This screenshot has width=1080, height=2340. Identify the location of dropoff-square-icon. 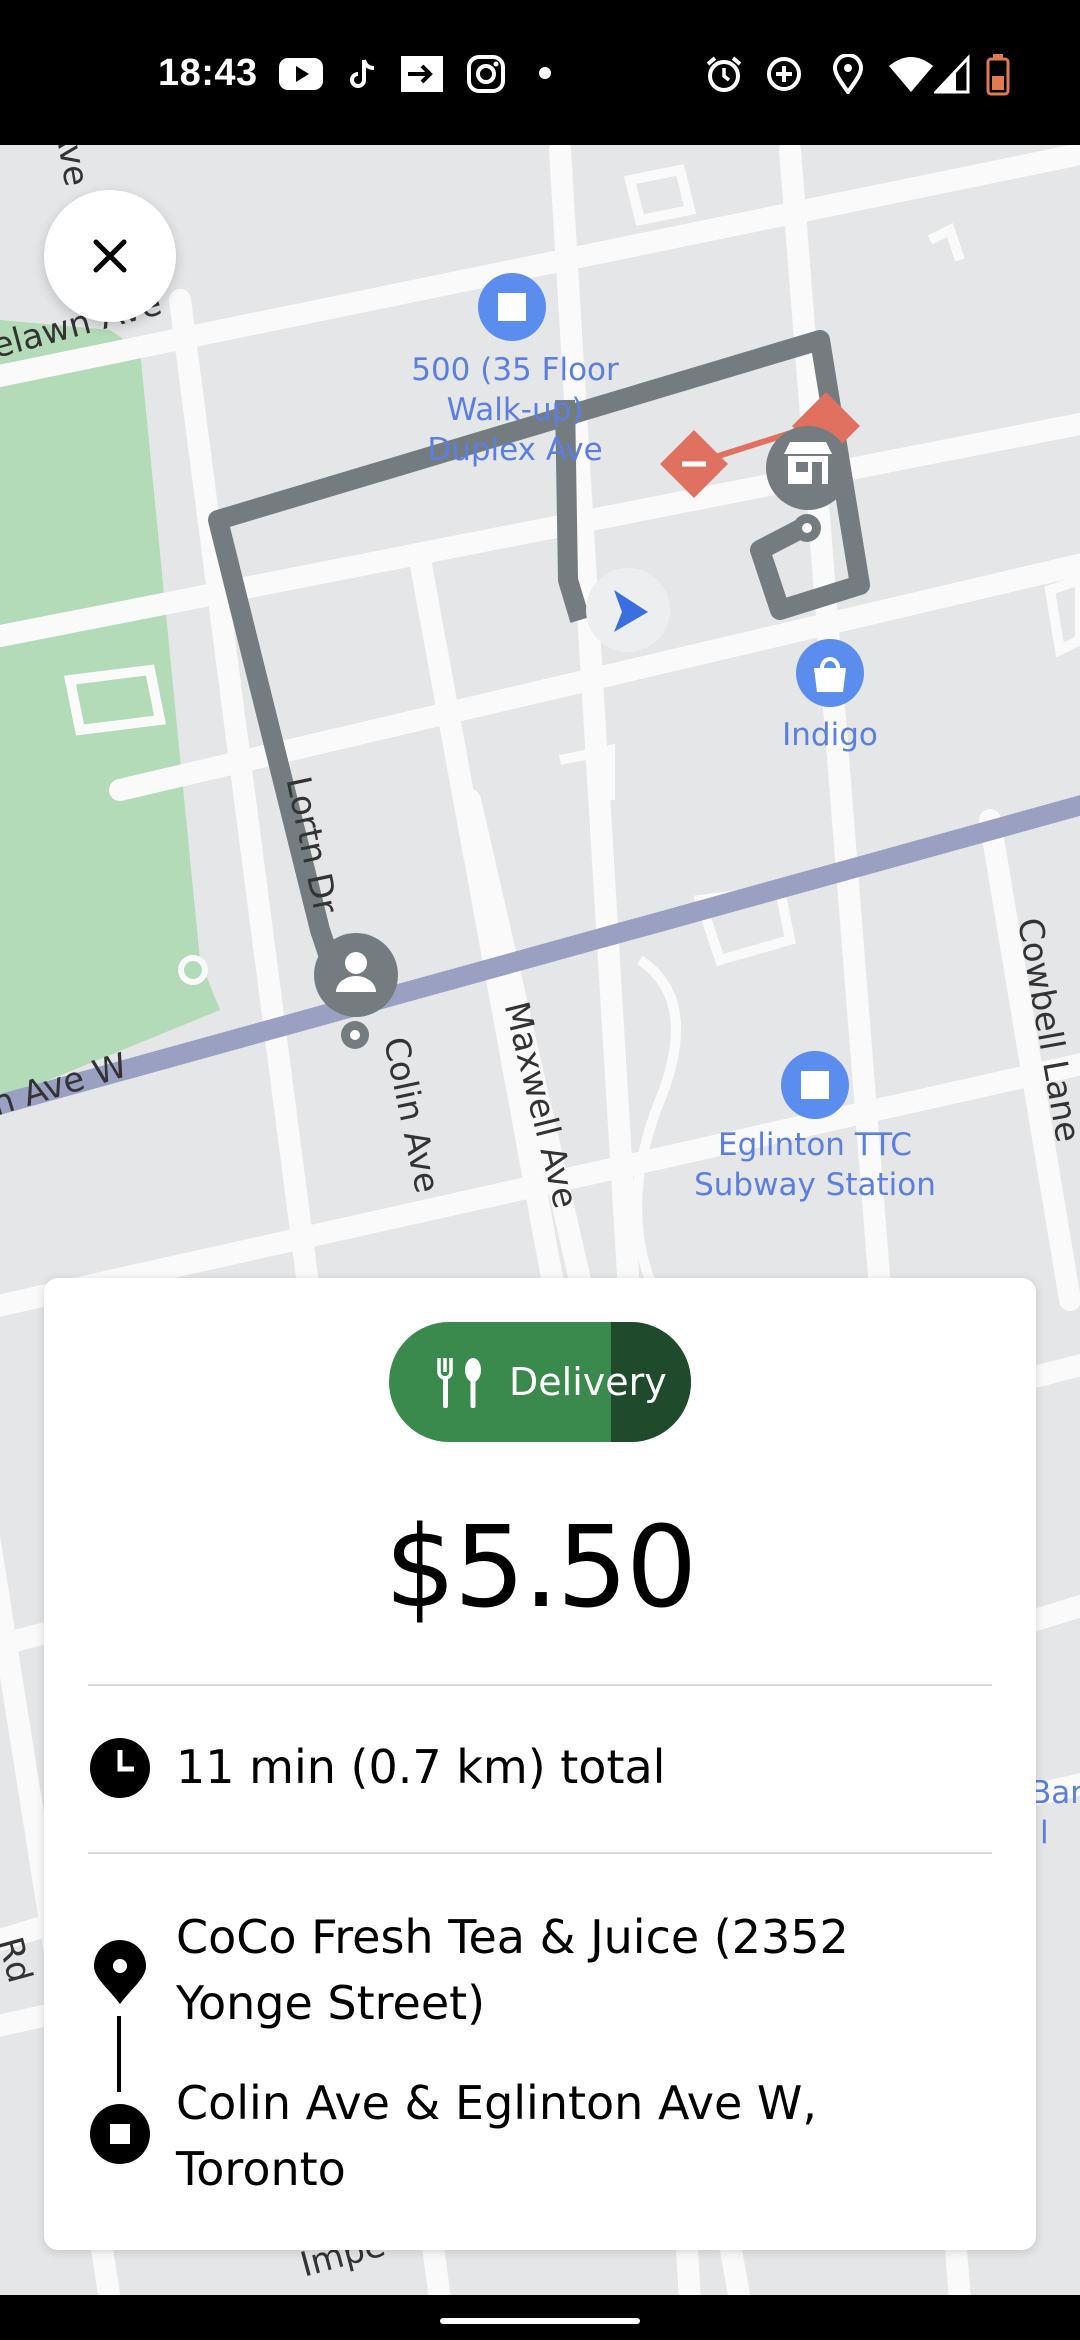
(120, 2134).